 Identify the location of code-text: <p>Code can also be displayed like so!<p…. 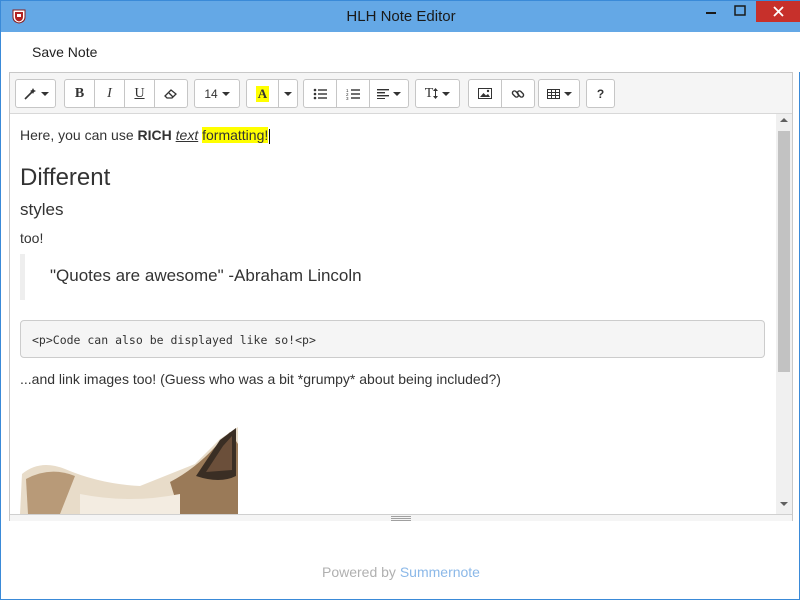
(174, 340).